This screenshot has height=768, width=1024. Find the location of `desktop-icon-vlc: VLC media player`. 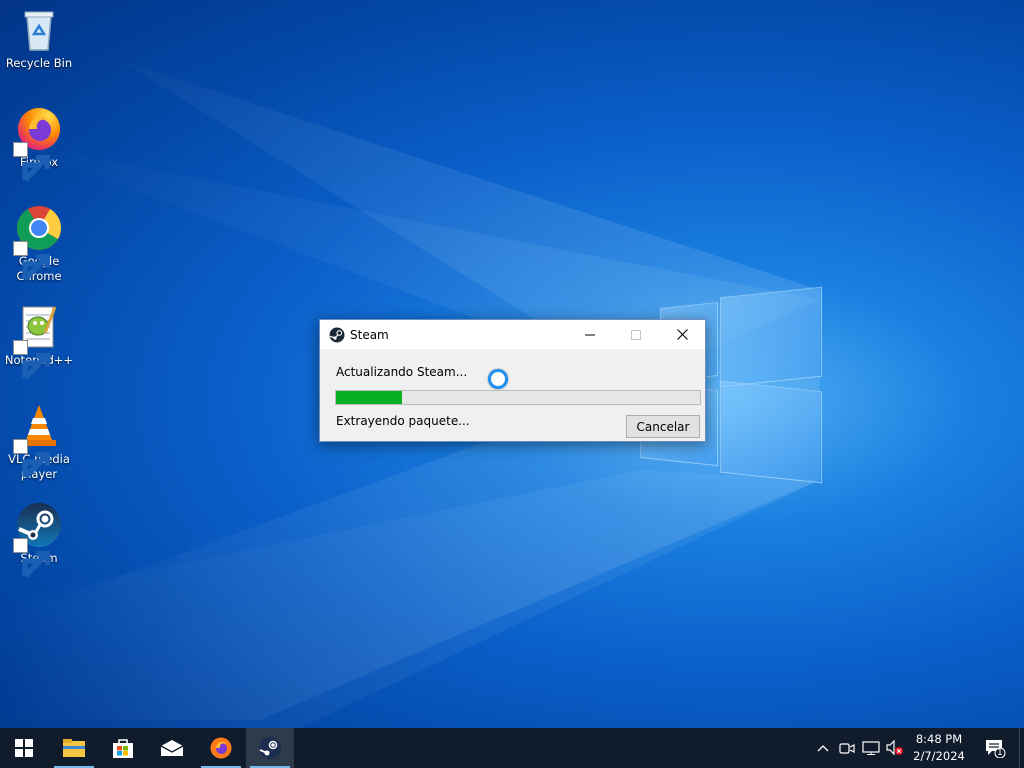

desktop-icon-vlc: VLC media player is located at coordinates (39, 442).